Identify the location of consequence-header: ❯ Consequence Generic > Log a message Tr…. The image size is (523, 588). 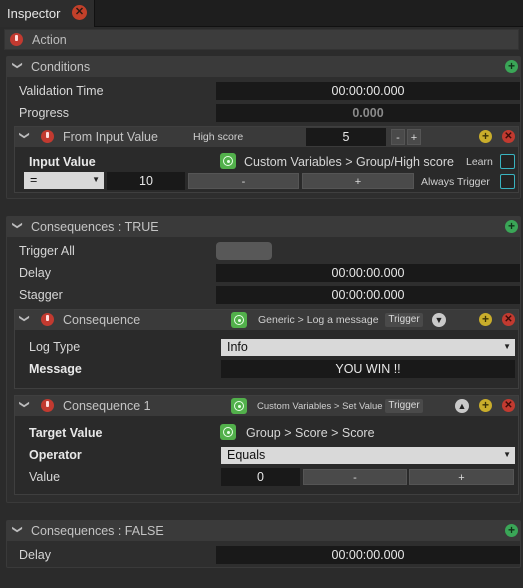
(266, 320).